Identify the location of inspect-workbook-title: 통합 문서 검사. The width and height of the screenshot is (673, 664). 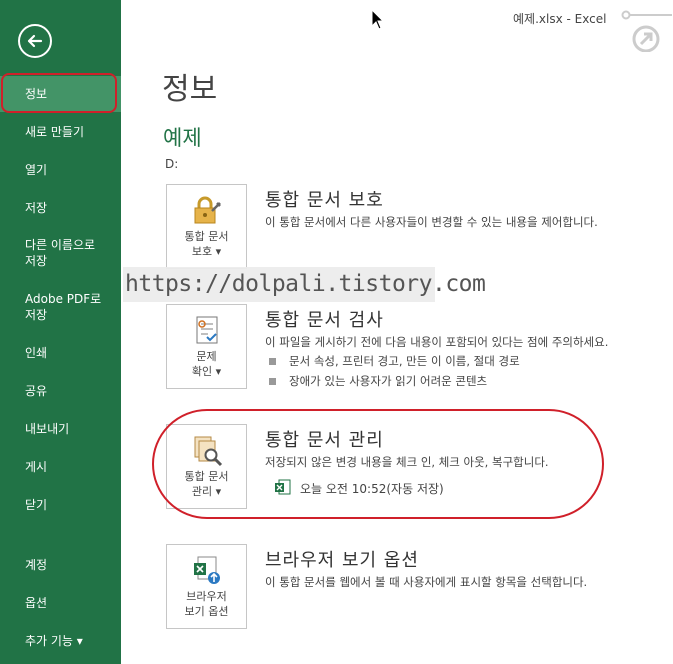
(324, 320).